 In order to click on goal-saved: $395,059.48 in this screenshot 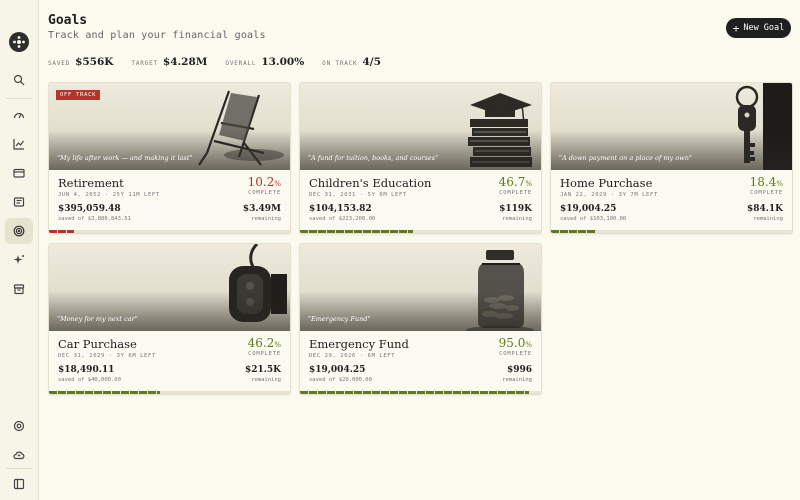, I will do `click(89, 209)`.